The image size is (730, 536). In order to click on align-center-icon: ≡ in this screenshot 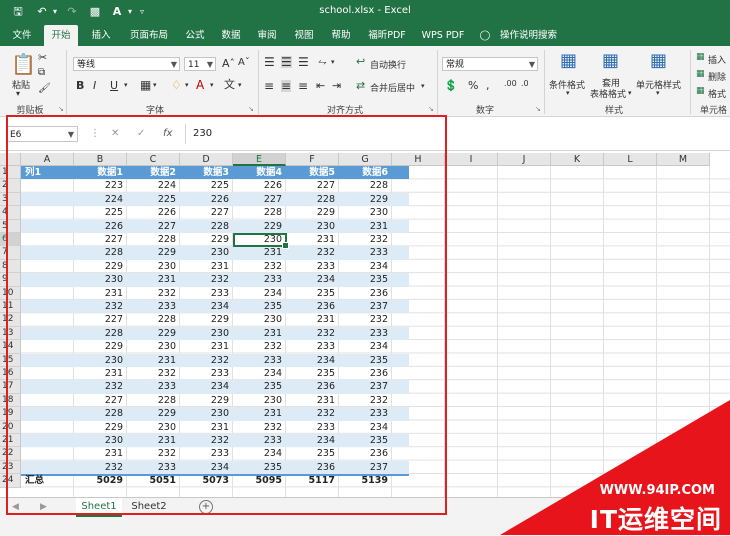, I will do `click(286, 86)`.